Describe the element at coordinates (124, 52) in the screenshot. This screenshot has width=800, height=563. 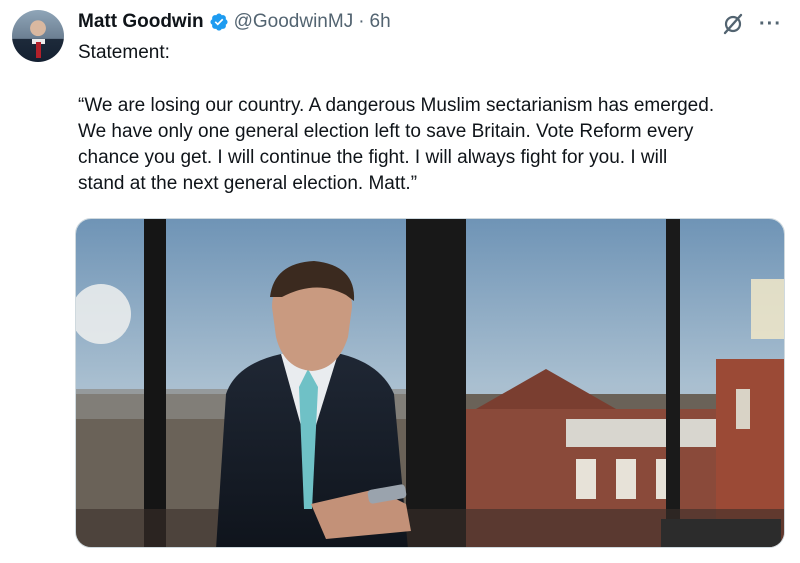
I see `post-label: Statement:` at that location.